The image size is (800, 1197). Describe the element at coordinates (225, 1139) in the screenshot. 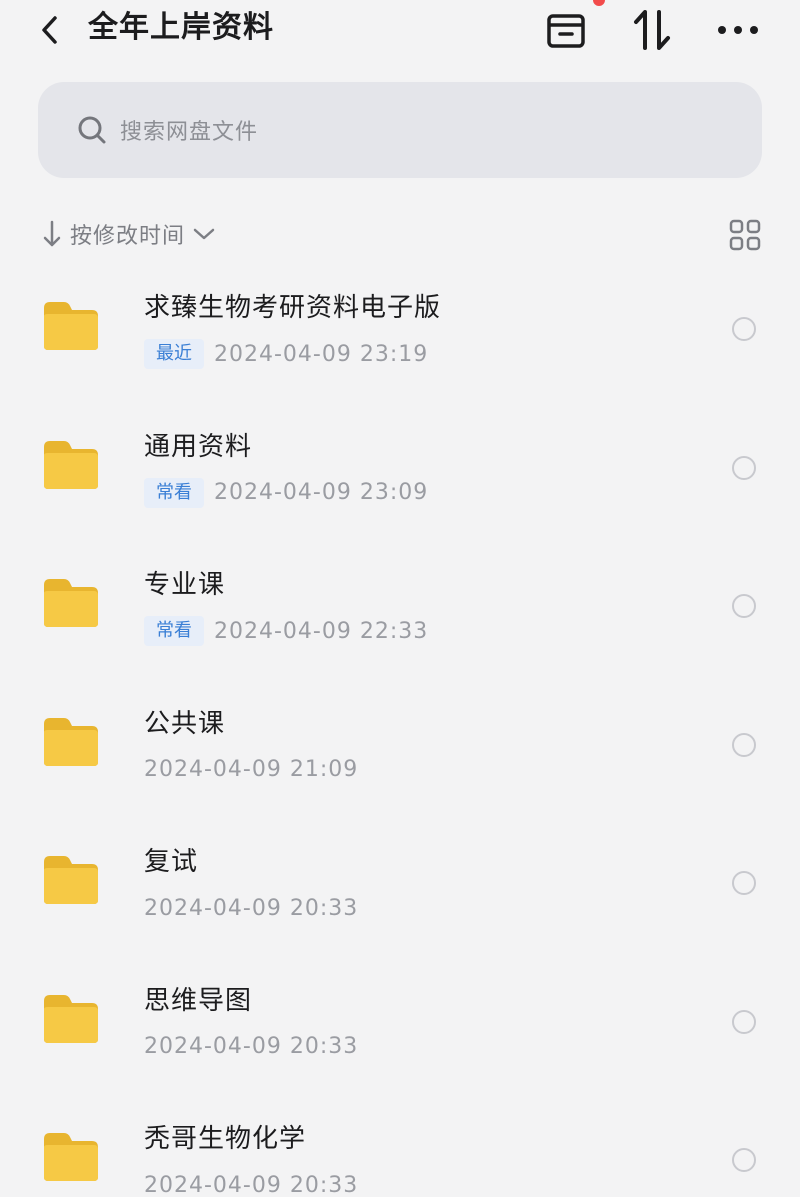

I see `folder-name: 秃哥生物化学` at that location.